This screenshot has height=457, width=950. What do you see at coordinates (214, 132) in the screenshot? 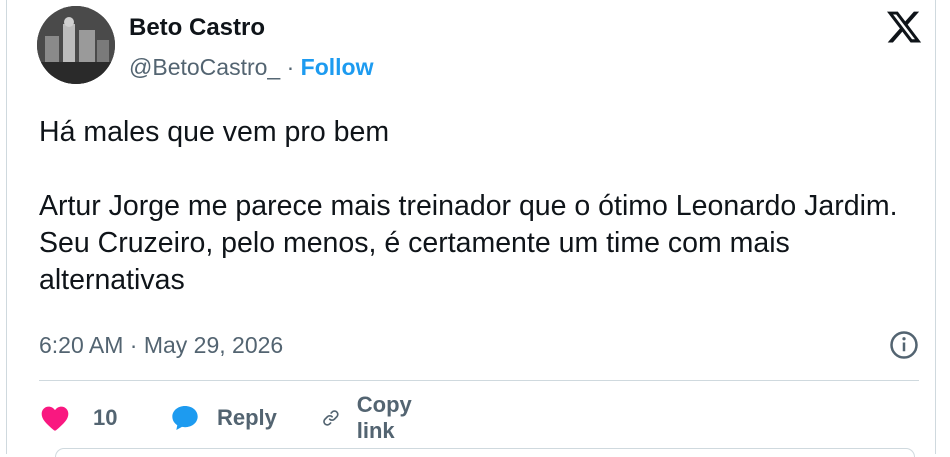
I see `tweet-text-line: Há males que vem pro bem` at bounding box center [214, 132].